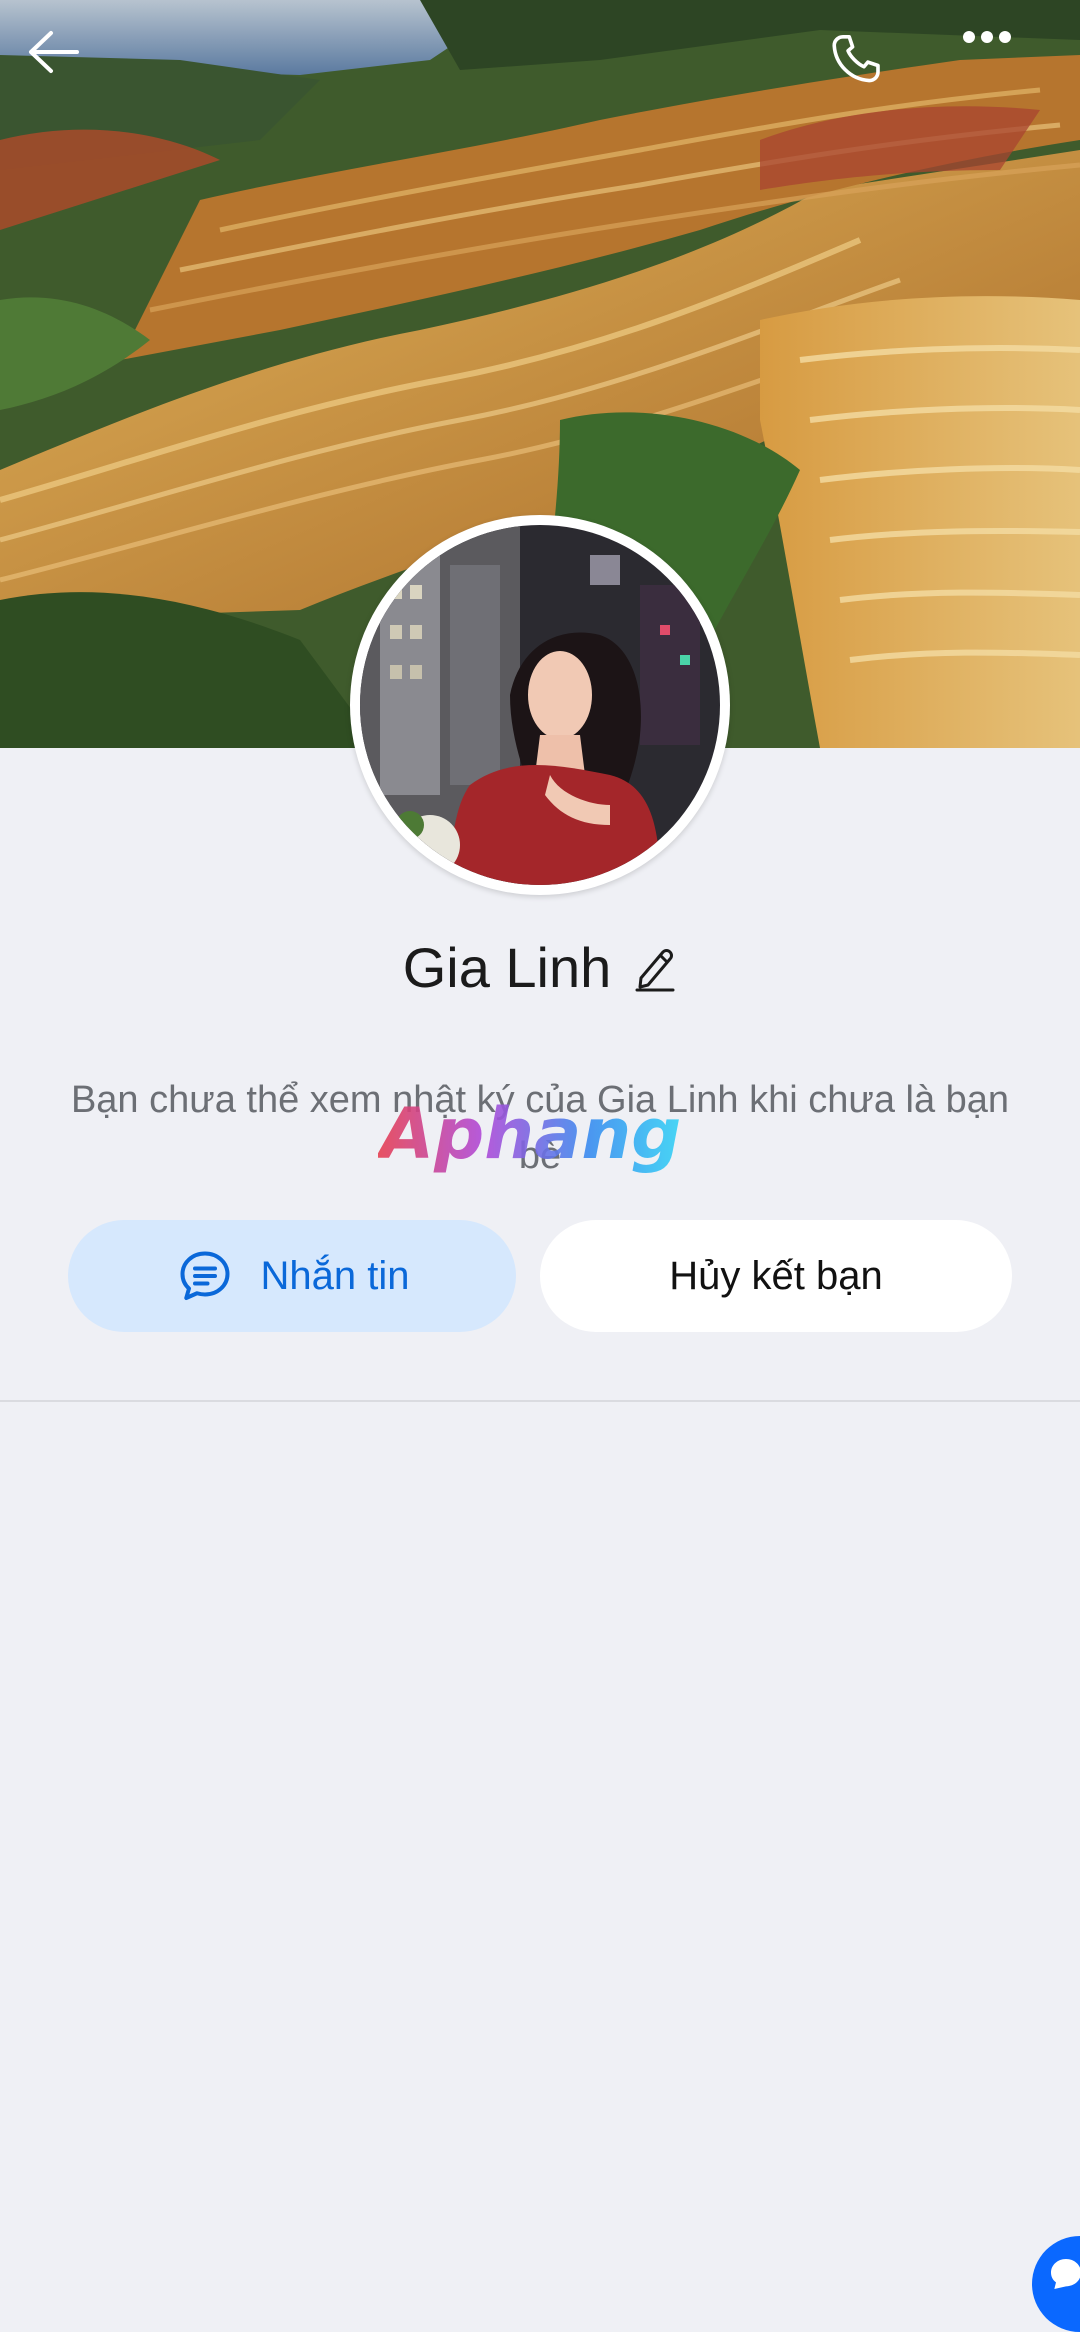  Describe the element at coordinates (204, 1275) in the screenshot. I see `chat-bubble-icon` at that location.